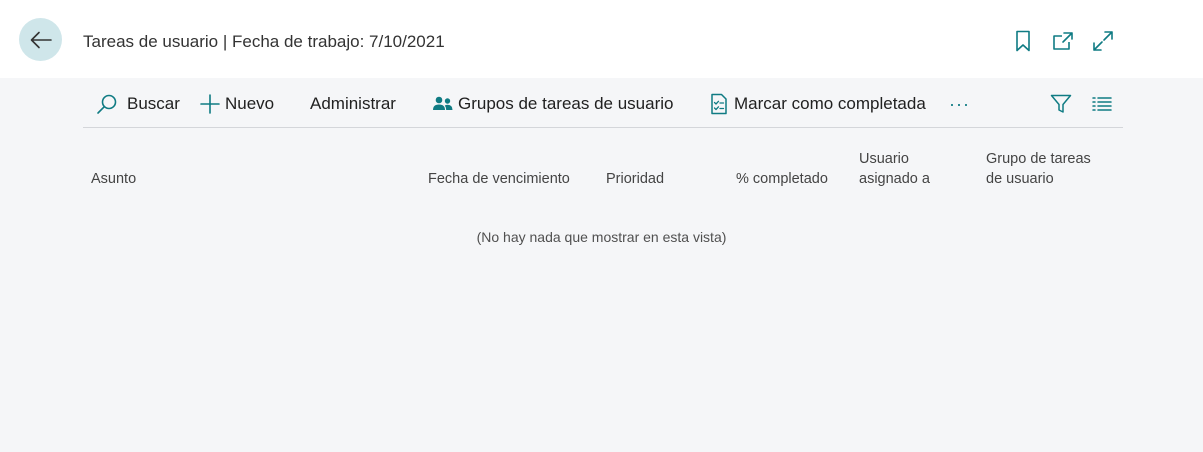 Image resolution: width=1203 pixels, height=452 pixels. Describe the element at coordinates (153, 103) in the screenshot. I see `search-label: Buscar` at that location.